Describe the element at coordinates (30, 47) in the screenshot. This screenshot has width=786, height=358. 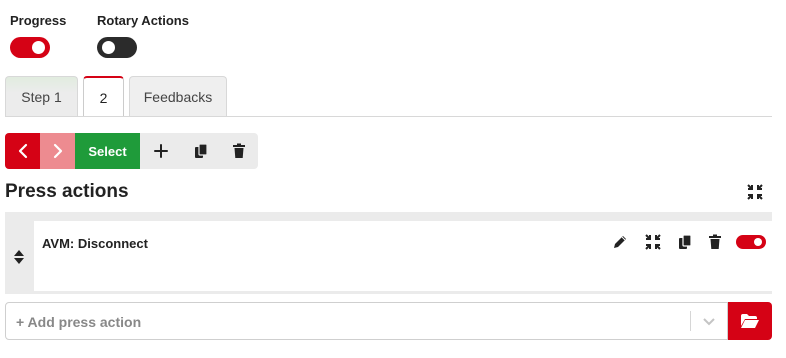
I see `progress-toggle` at that location.